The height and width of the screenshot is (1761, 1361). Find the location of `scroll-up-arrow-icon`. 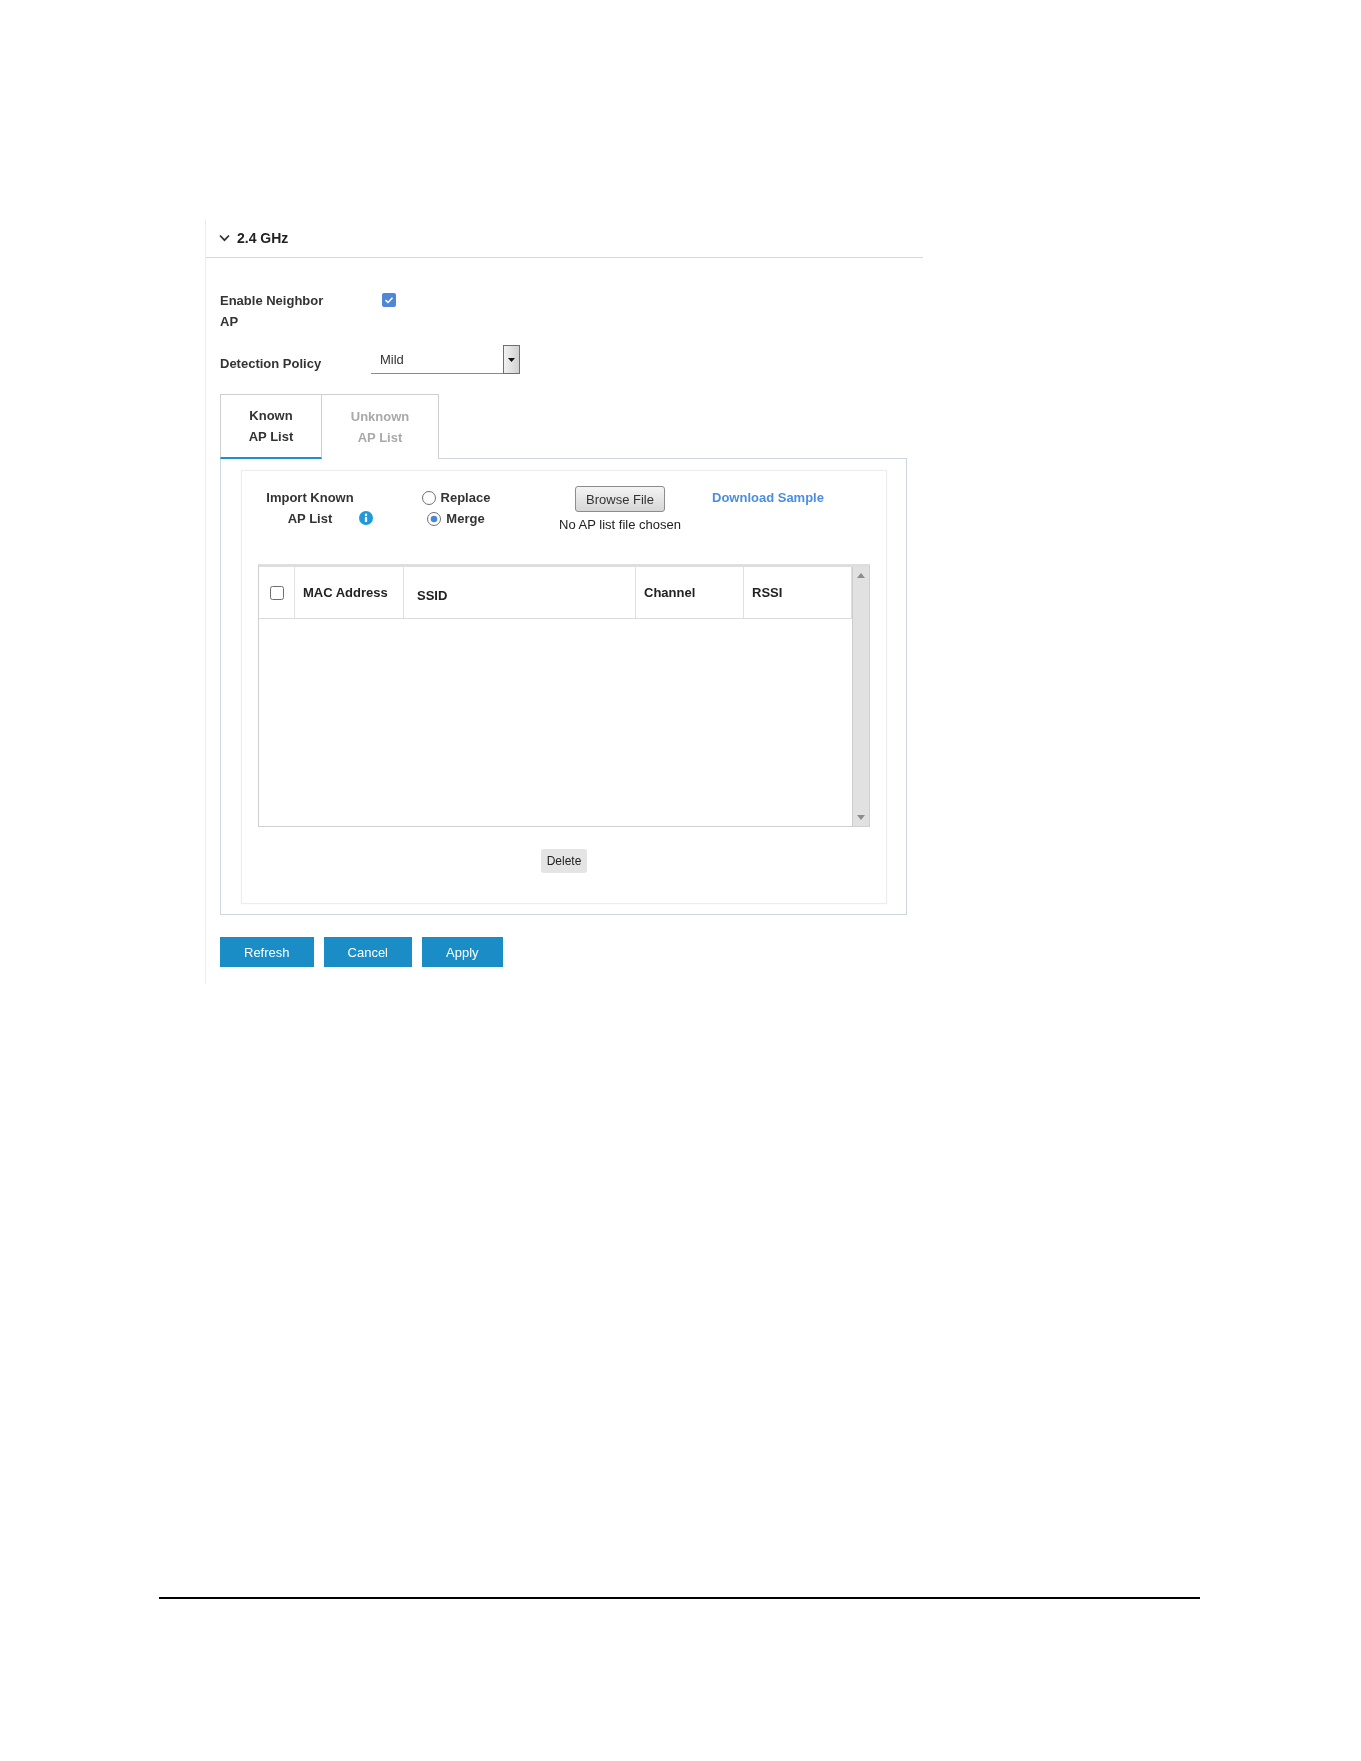

scroll-up-arrow-icon is located at coordinates (861, 575).